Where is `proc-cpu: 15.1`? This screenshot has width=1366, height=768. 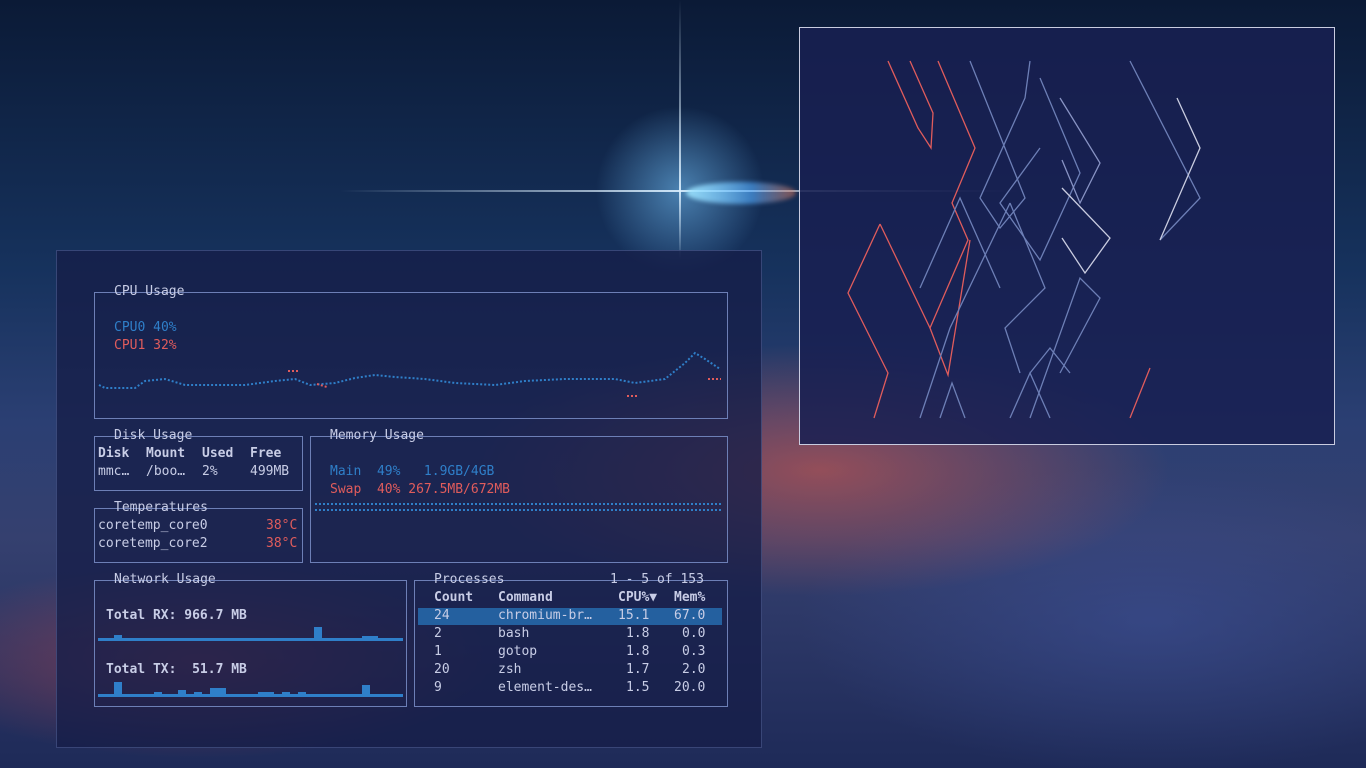 proc-cpu: 15.1 is located at coordinates (634, 615).